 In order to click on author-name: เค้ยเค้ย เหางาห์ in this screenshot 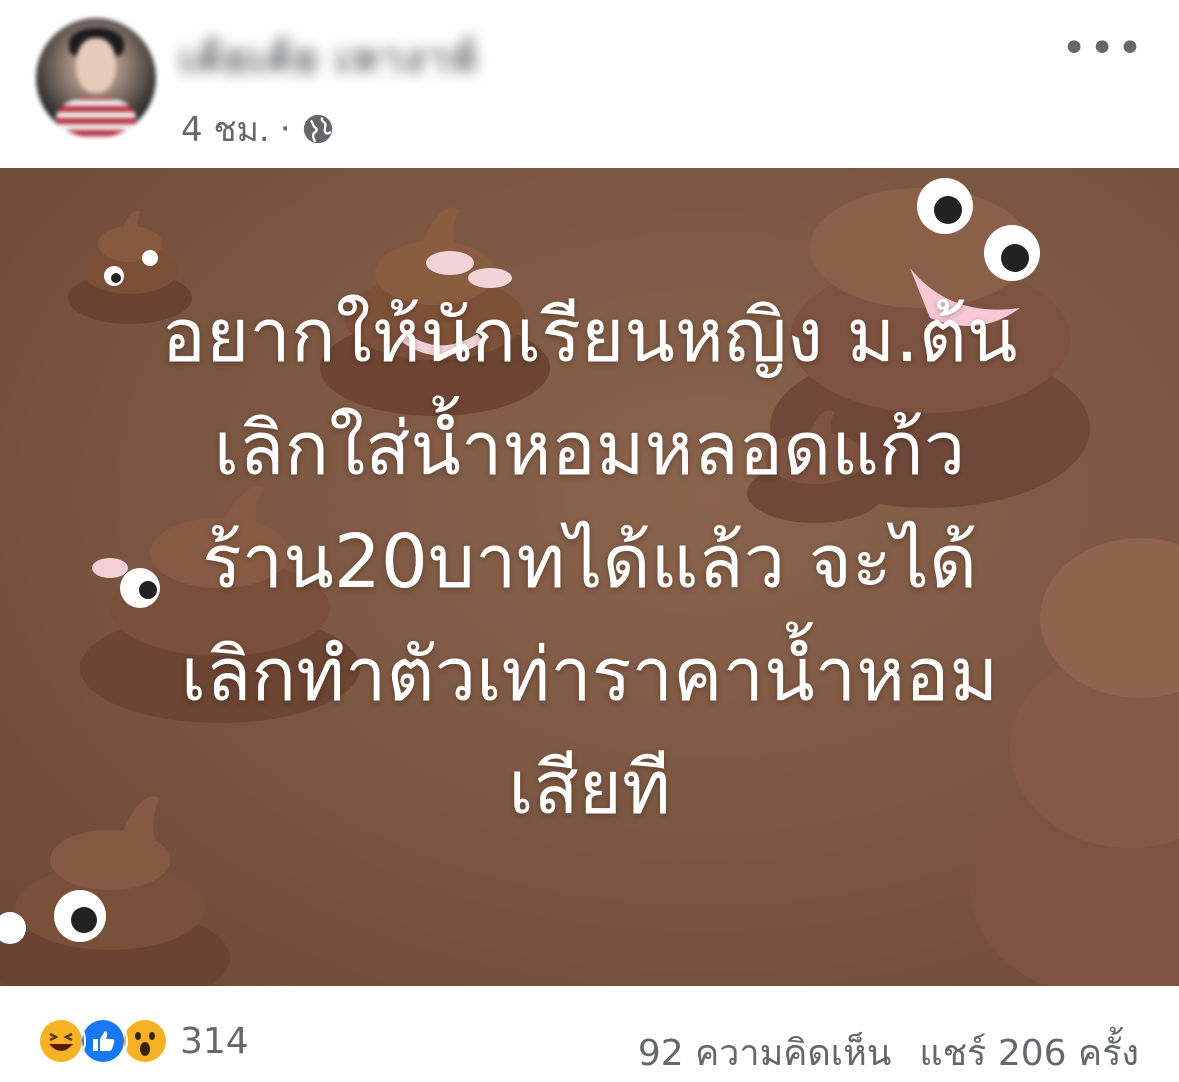, I will do `click(329, 58)`.